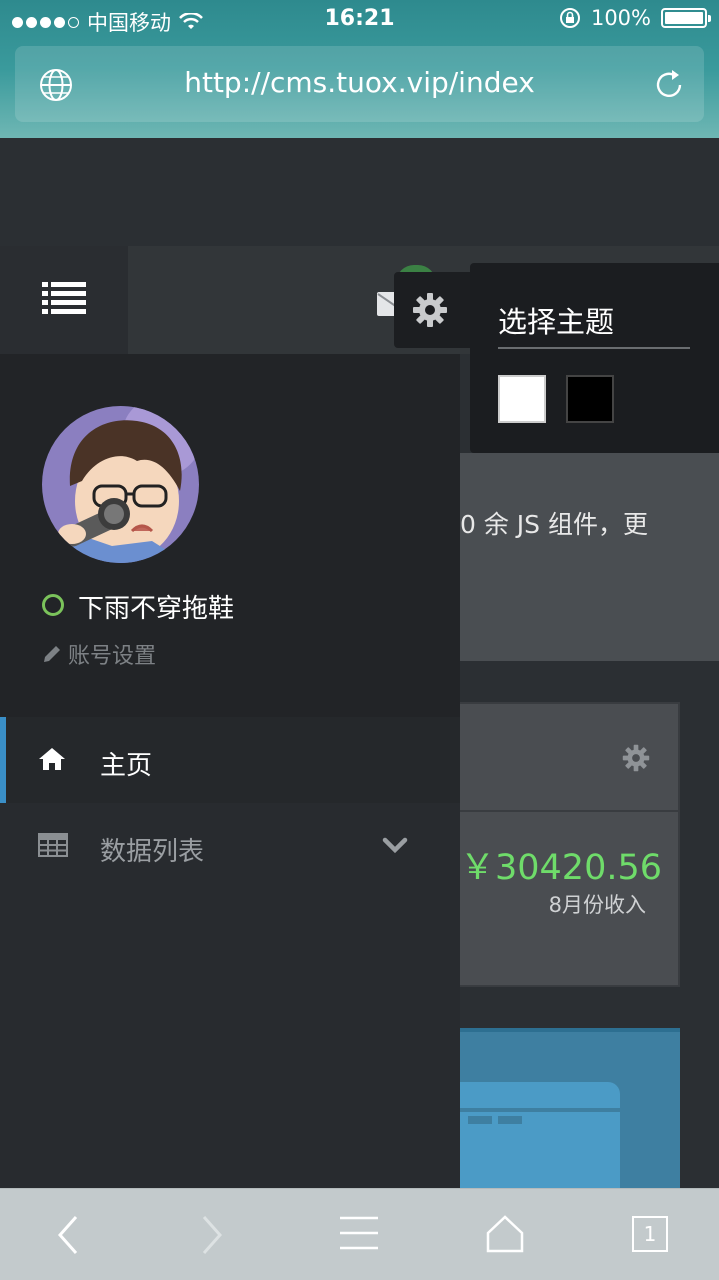 Image resolution: width=719 pixels, height=1280 pixels. What do you see at coordinates (569, 18) in the screenshot?
I see `orientation-lock-icon` at bounding box center [569, 18].